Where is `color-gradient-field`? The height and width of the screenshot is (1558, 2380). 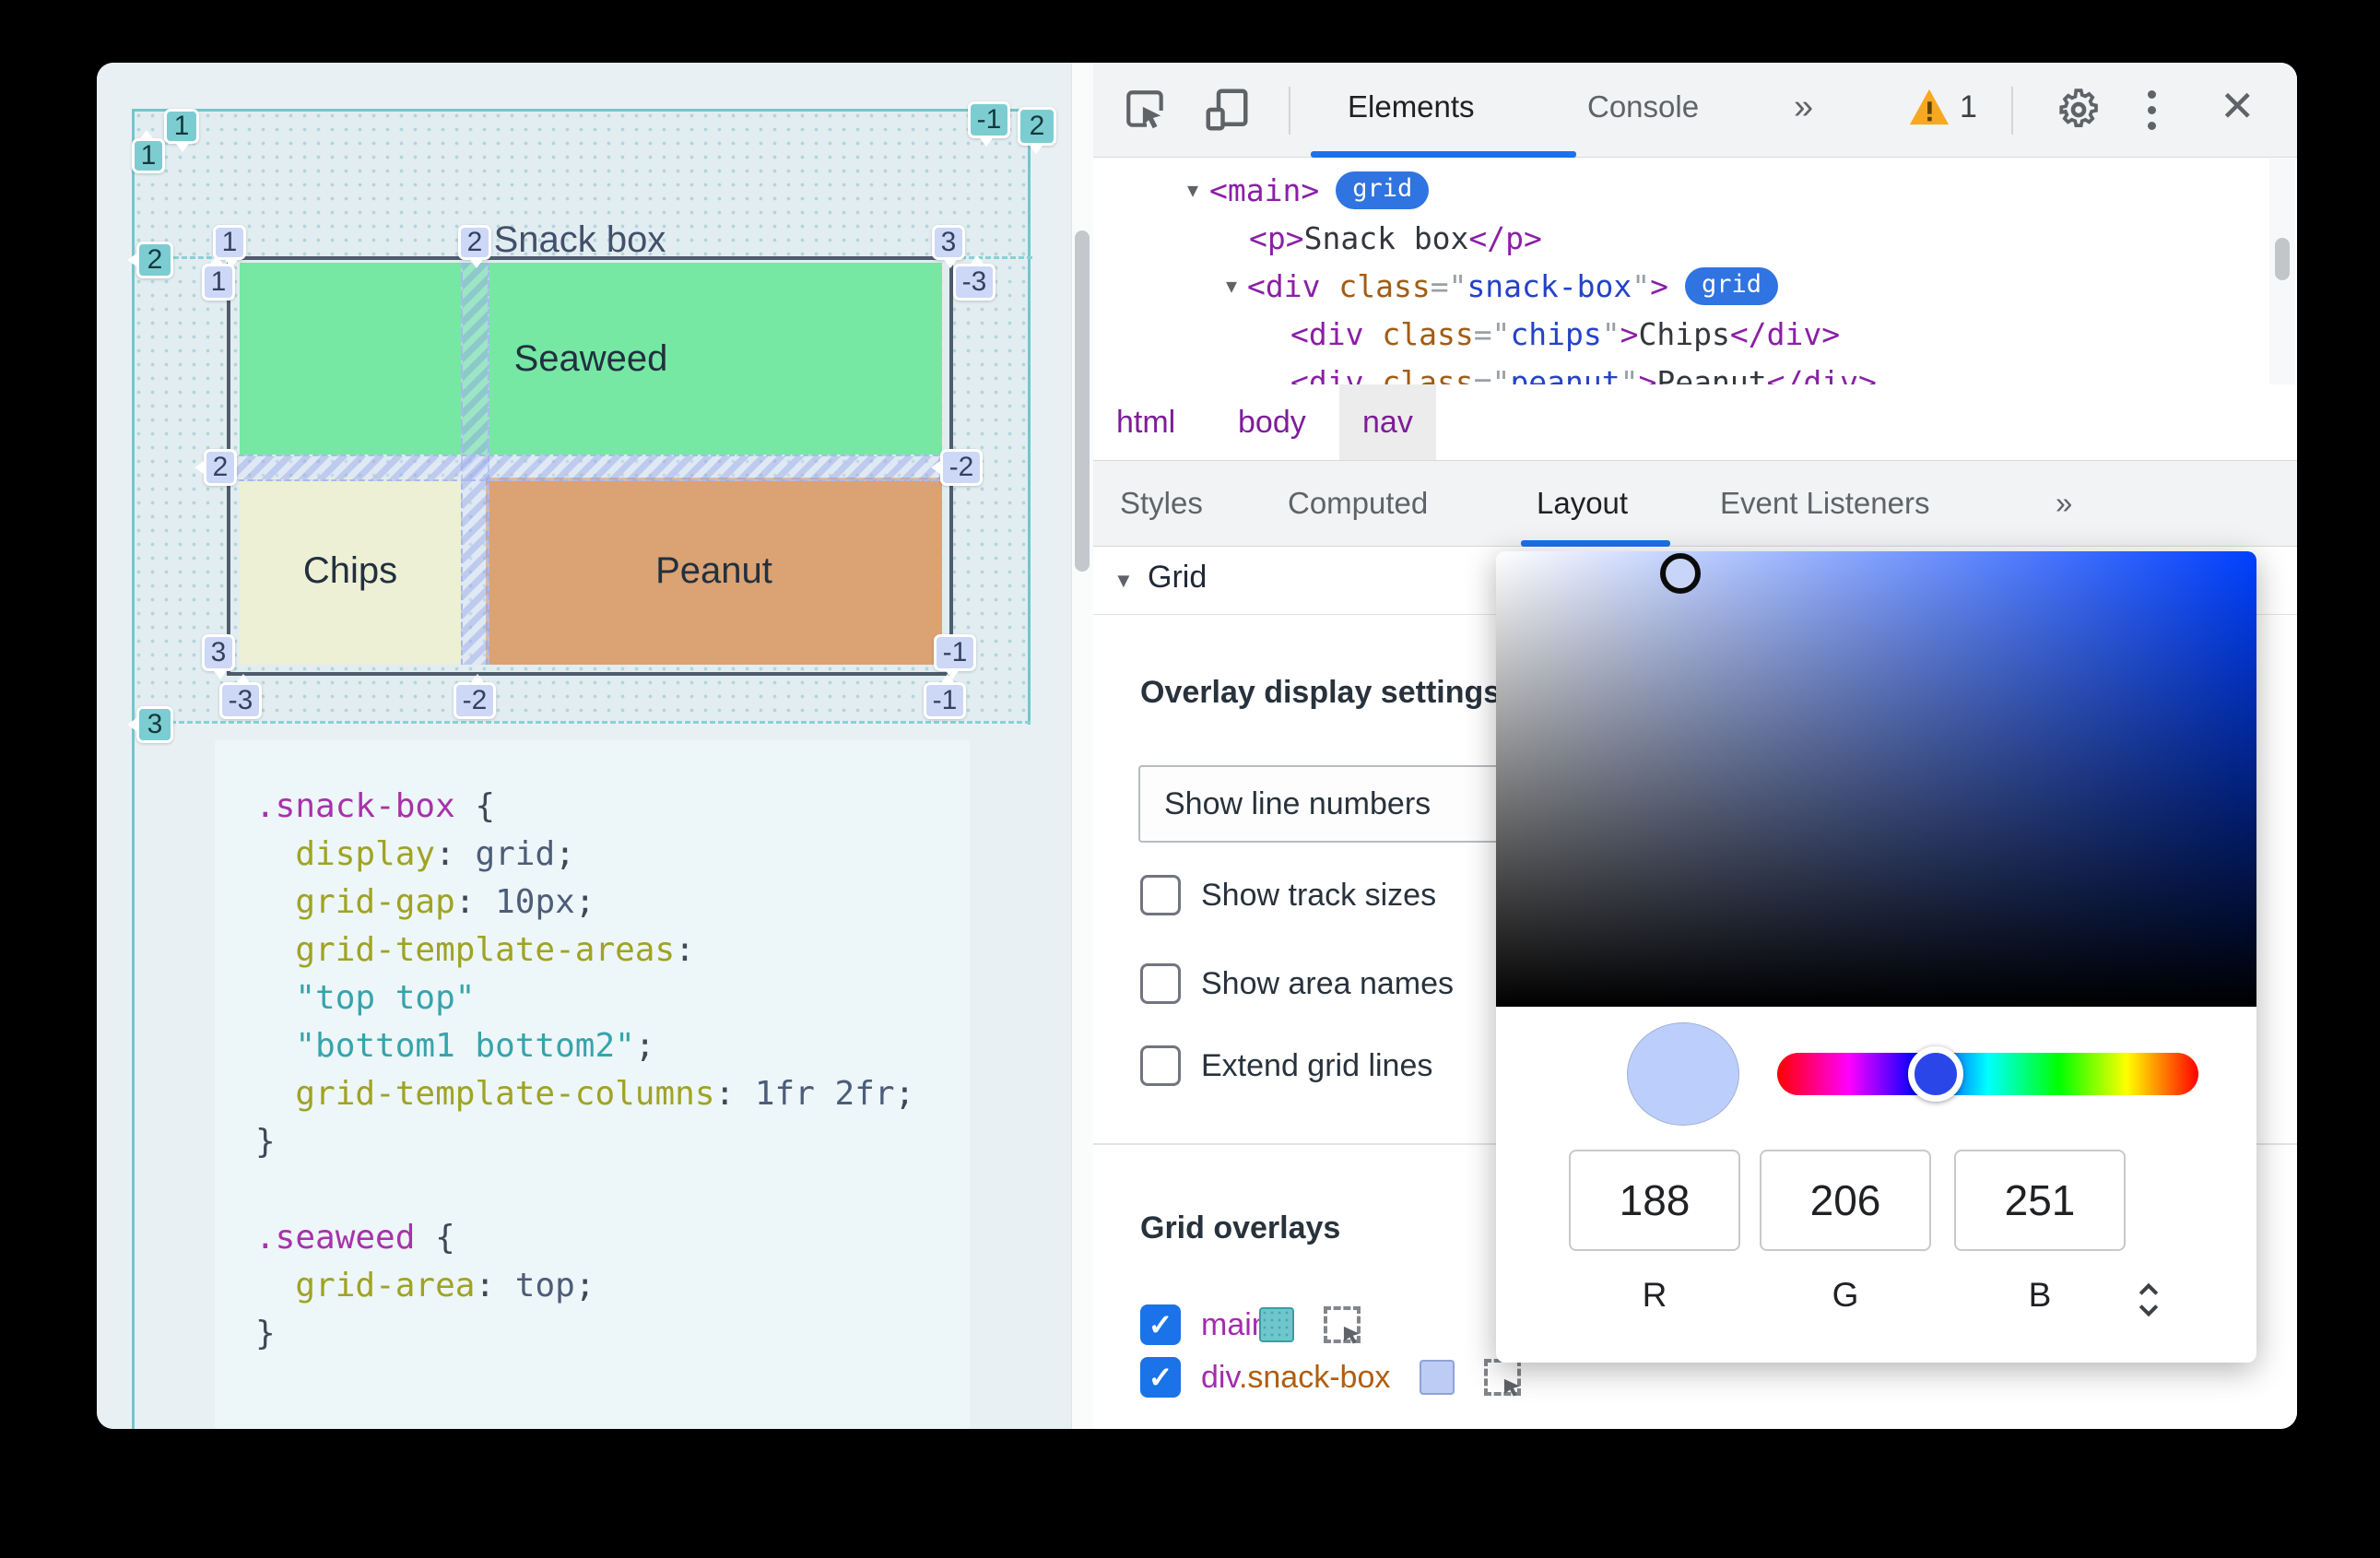
color-gradient-field is located at coordinates (1876, 779).